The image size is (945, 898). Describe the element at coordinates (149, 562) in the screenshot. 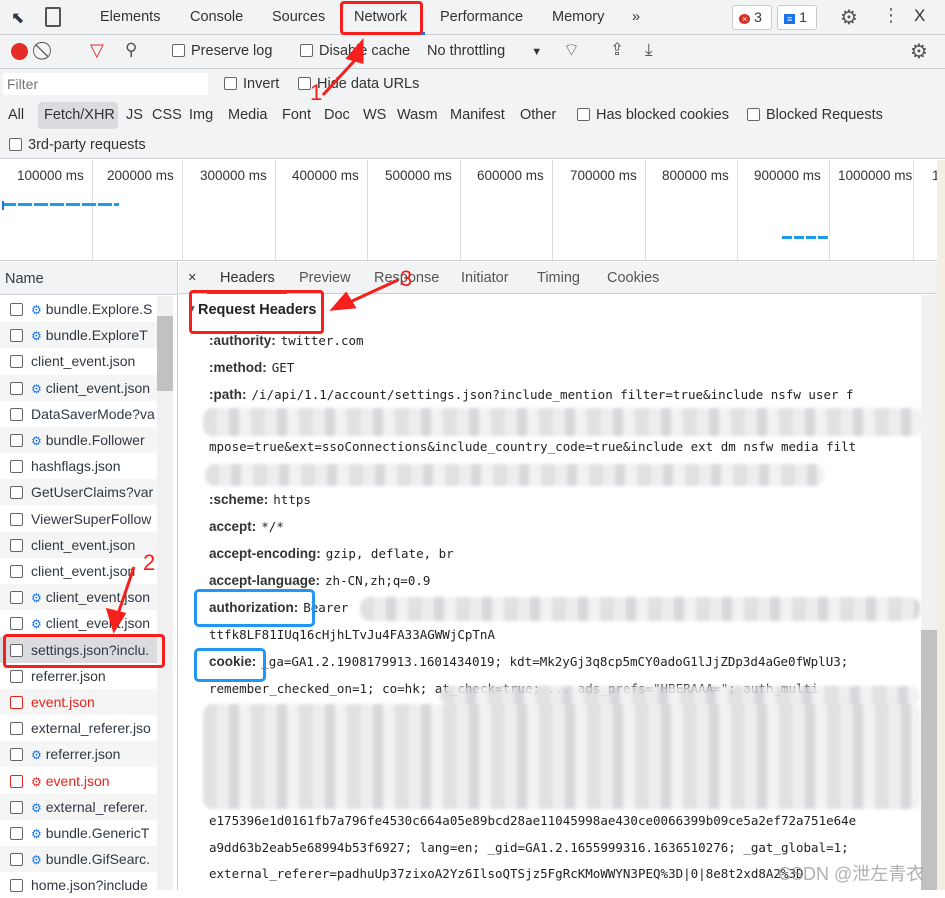

I see `annotation-number-2: 2` at that location.